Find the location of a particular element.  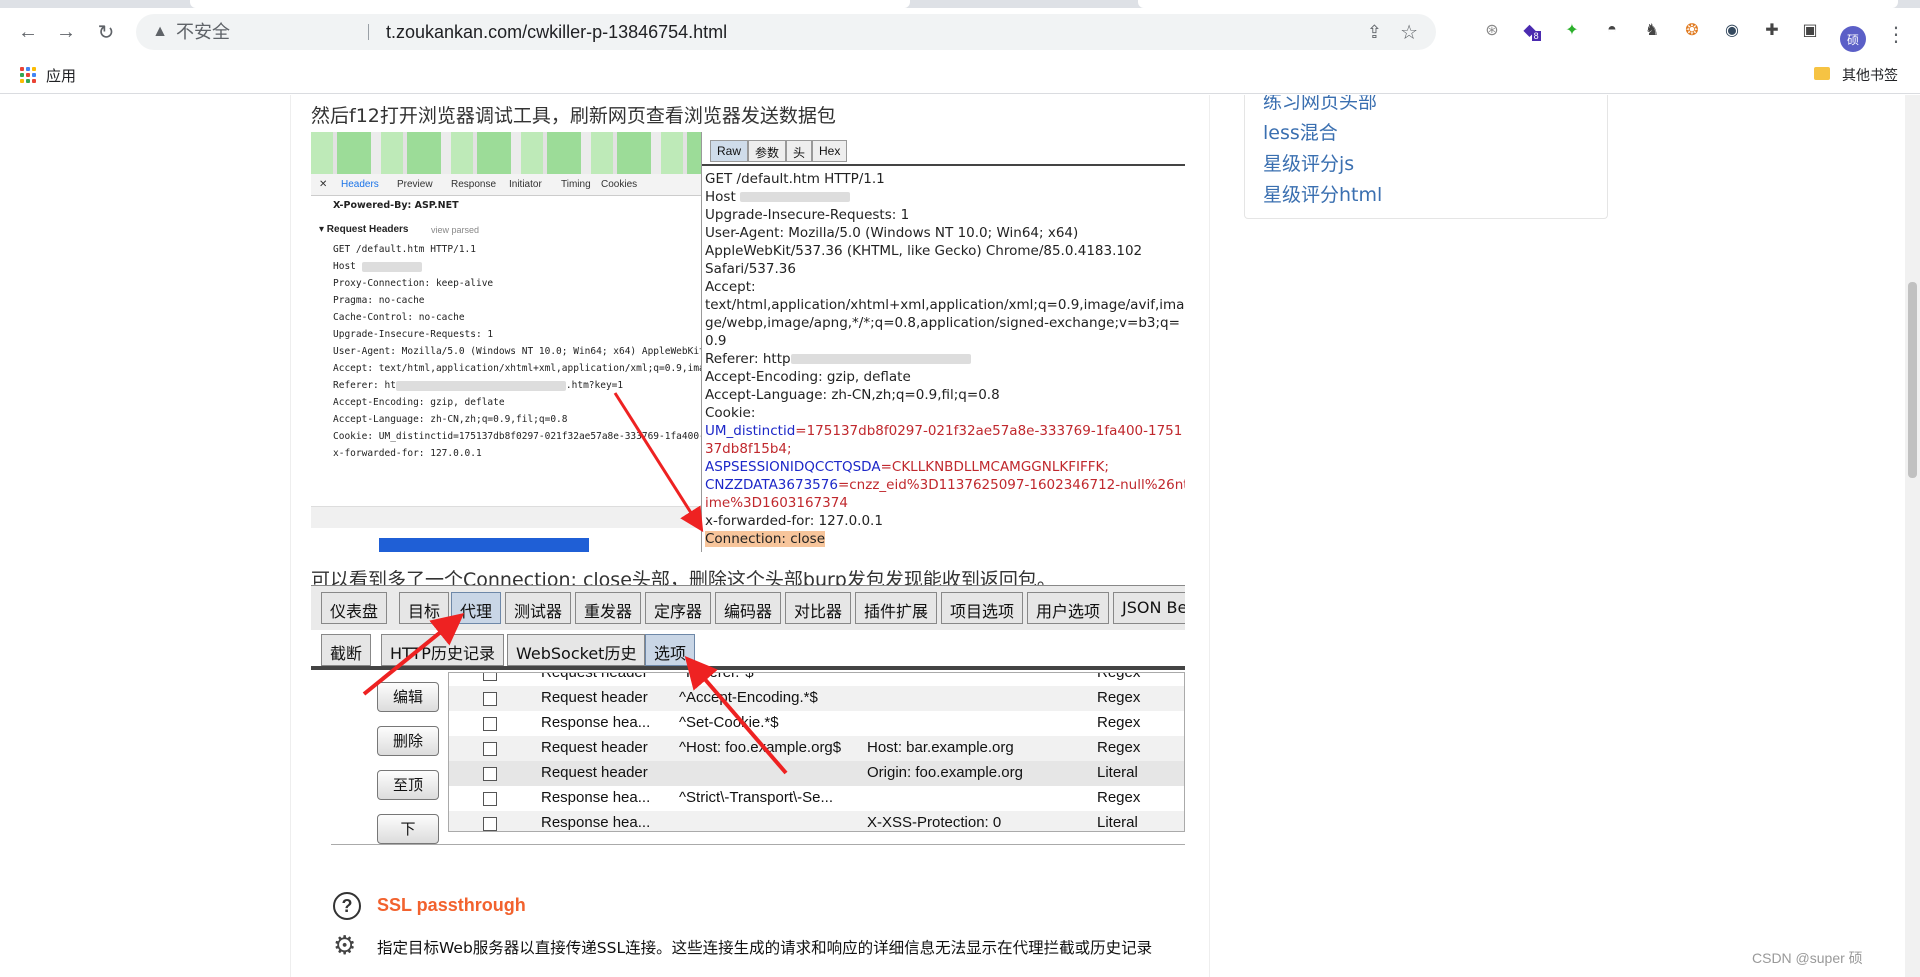

tab-headers: Headers is located at coordinates (360, 184).